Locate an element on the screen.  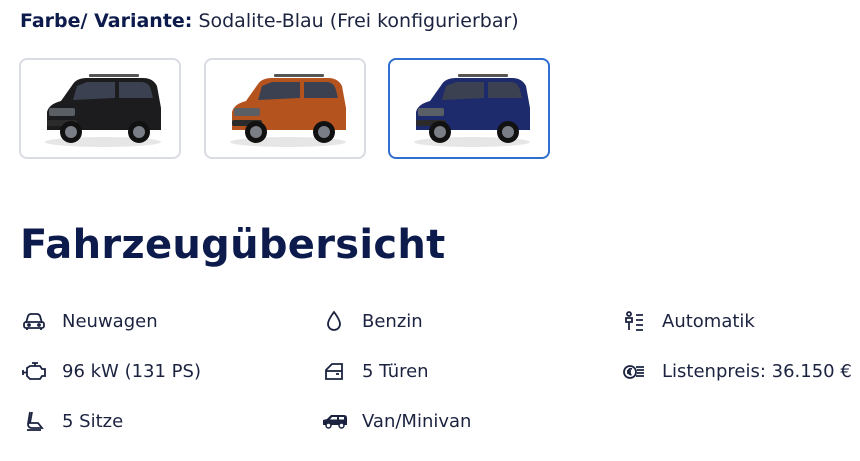
engine-icon is located at coordinates (35, 371).